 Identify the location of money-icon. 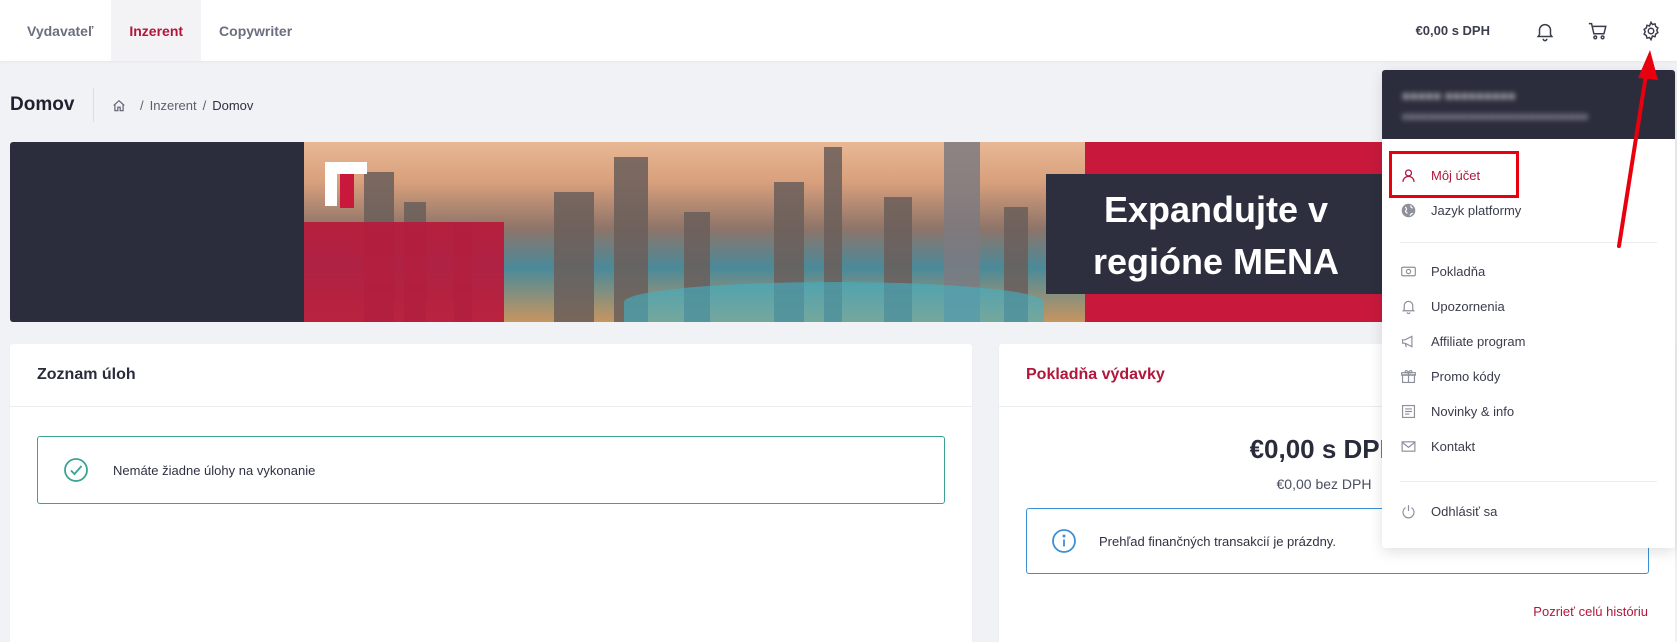
(1408, 271).